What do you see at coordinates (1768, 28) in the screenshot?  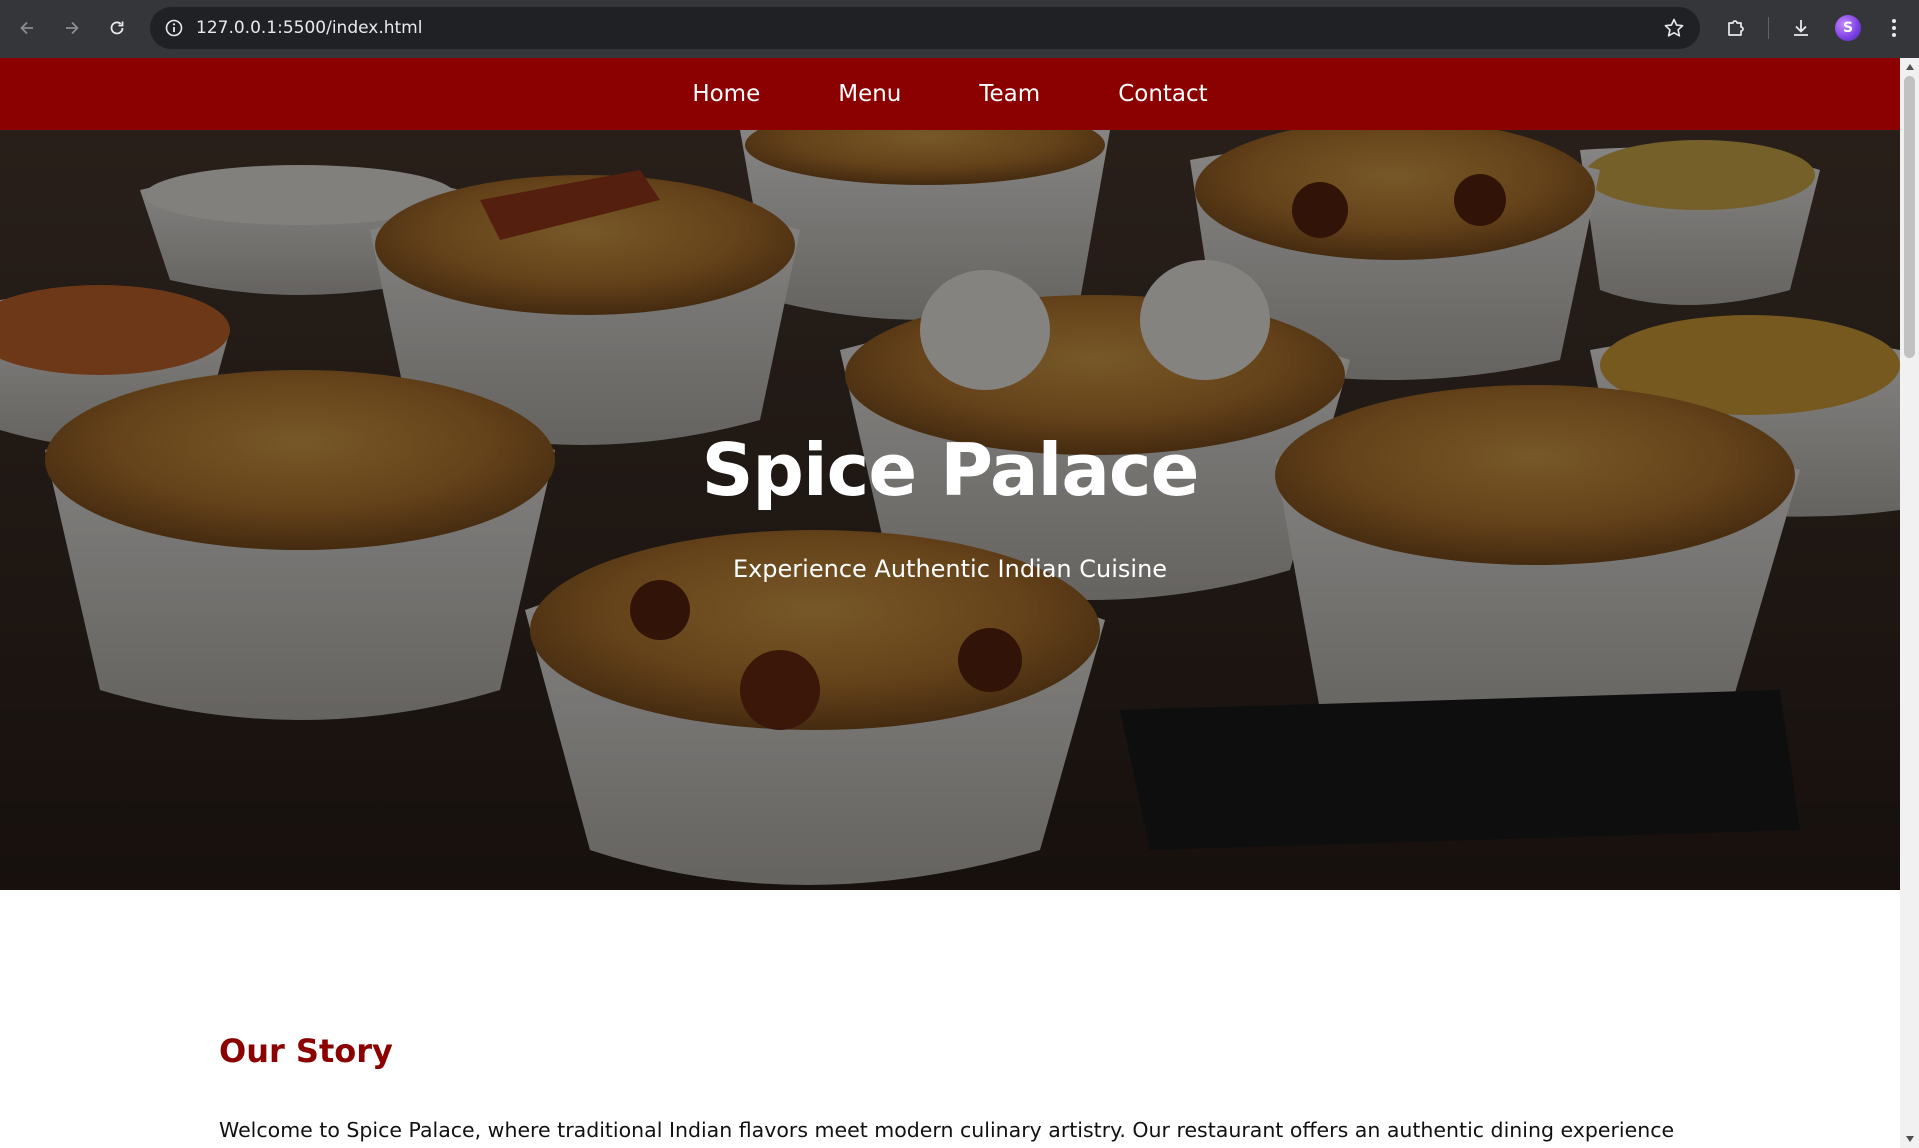 I see `toolbar-divider` at bounding box center [1768, 28].